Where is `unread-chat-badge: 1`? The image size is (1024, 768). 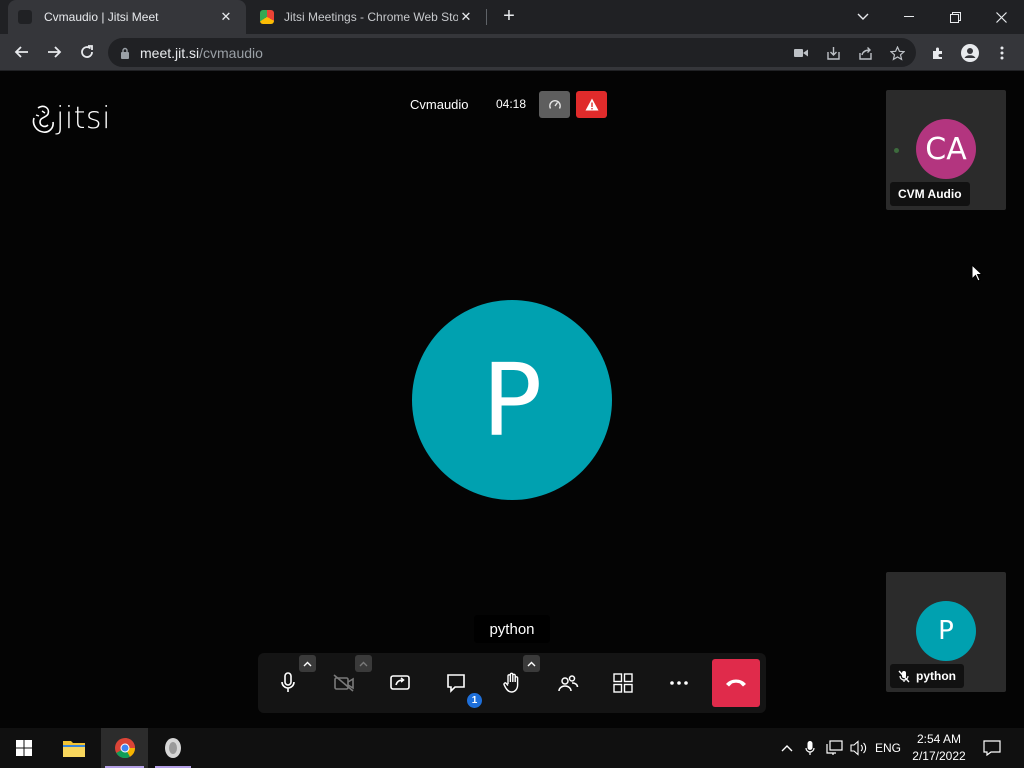
unread-chat-badge: 1 is located at coordinates (474, 700).